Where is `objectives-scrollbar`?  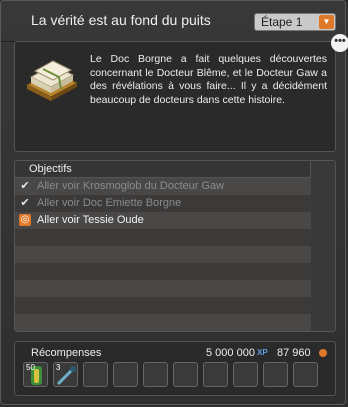
objectives-scrollbar is located at coordinates (322, 246).